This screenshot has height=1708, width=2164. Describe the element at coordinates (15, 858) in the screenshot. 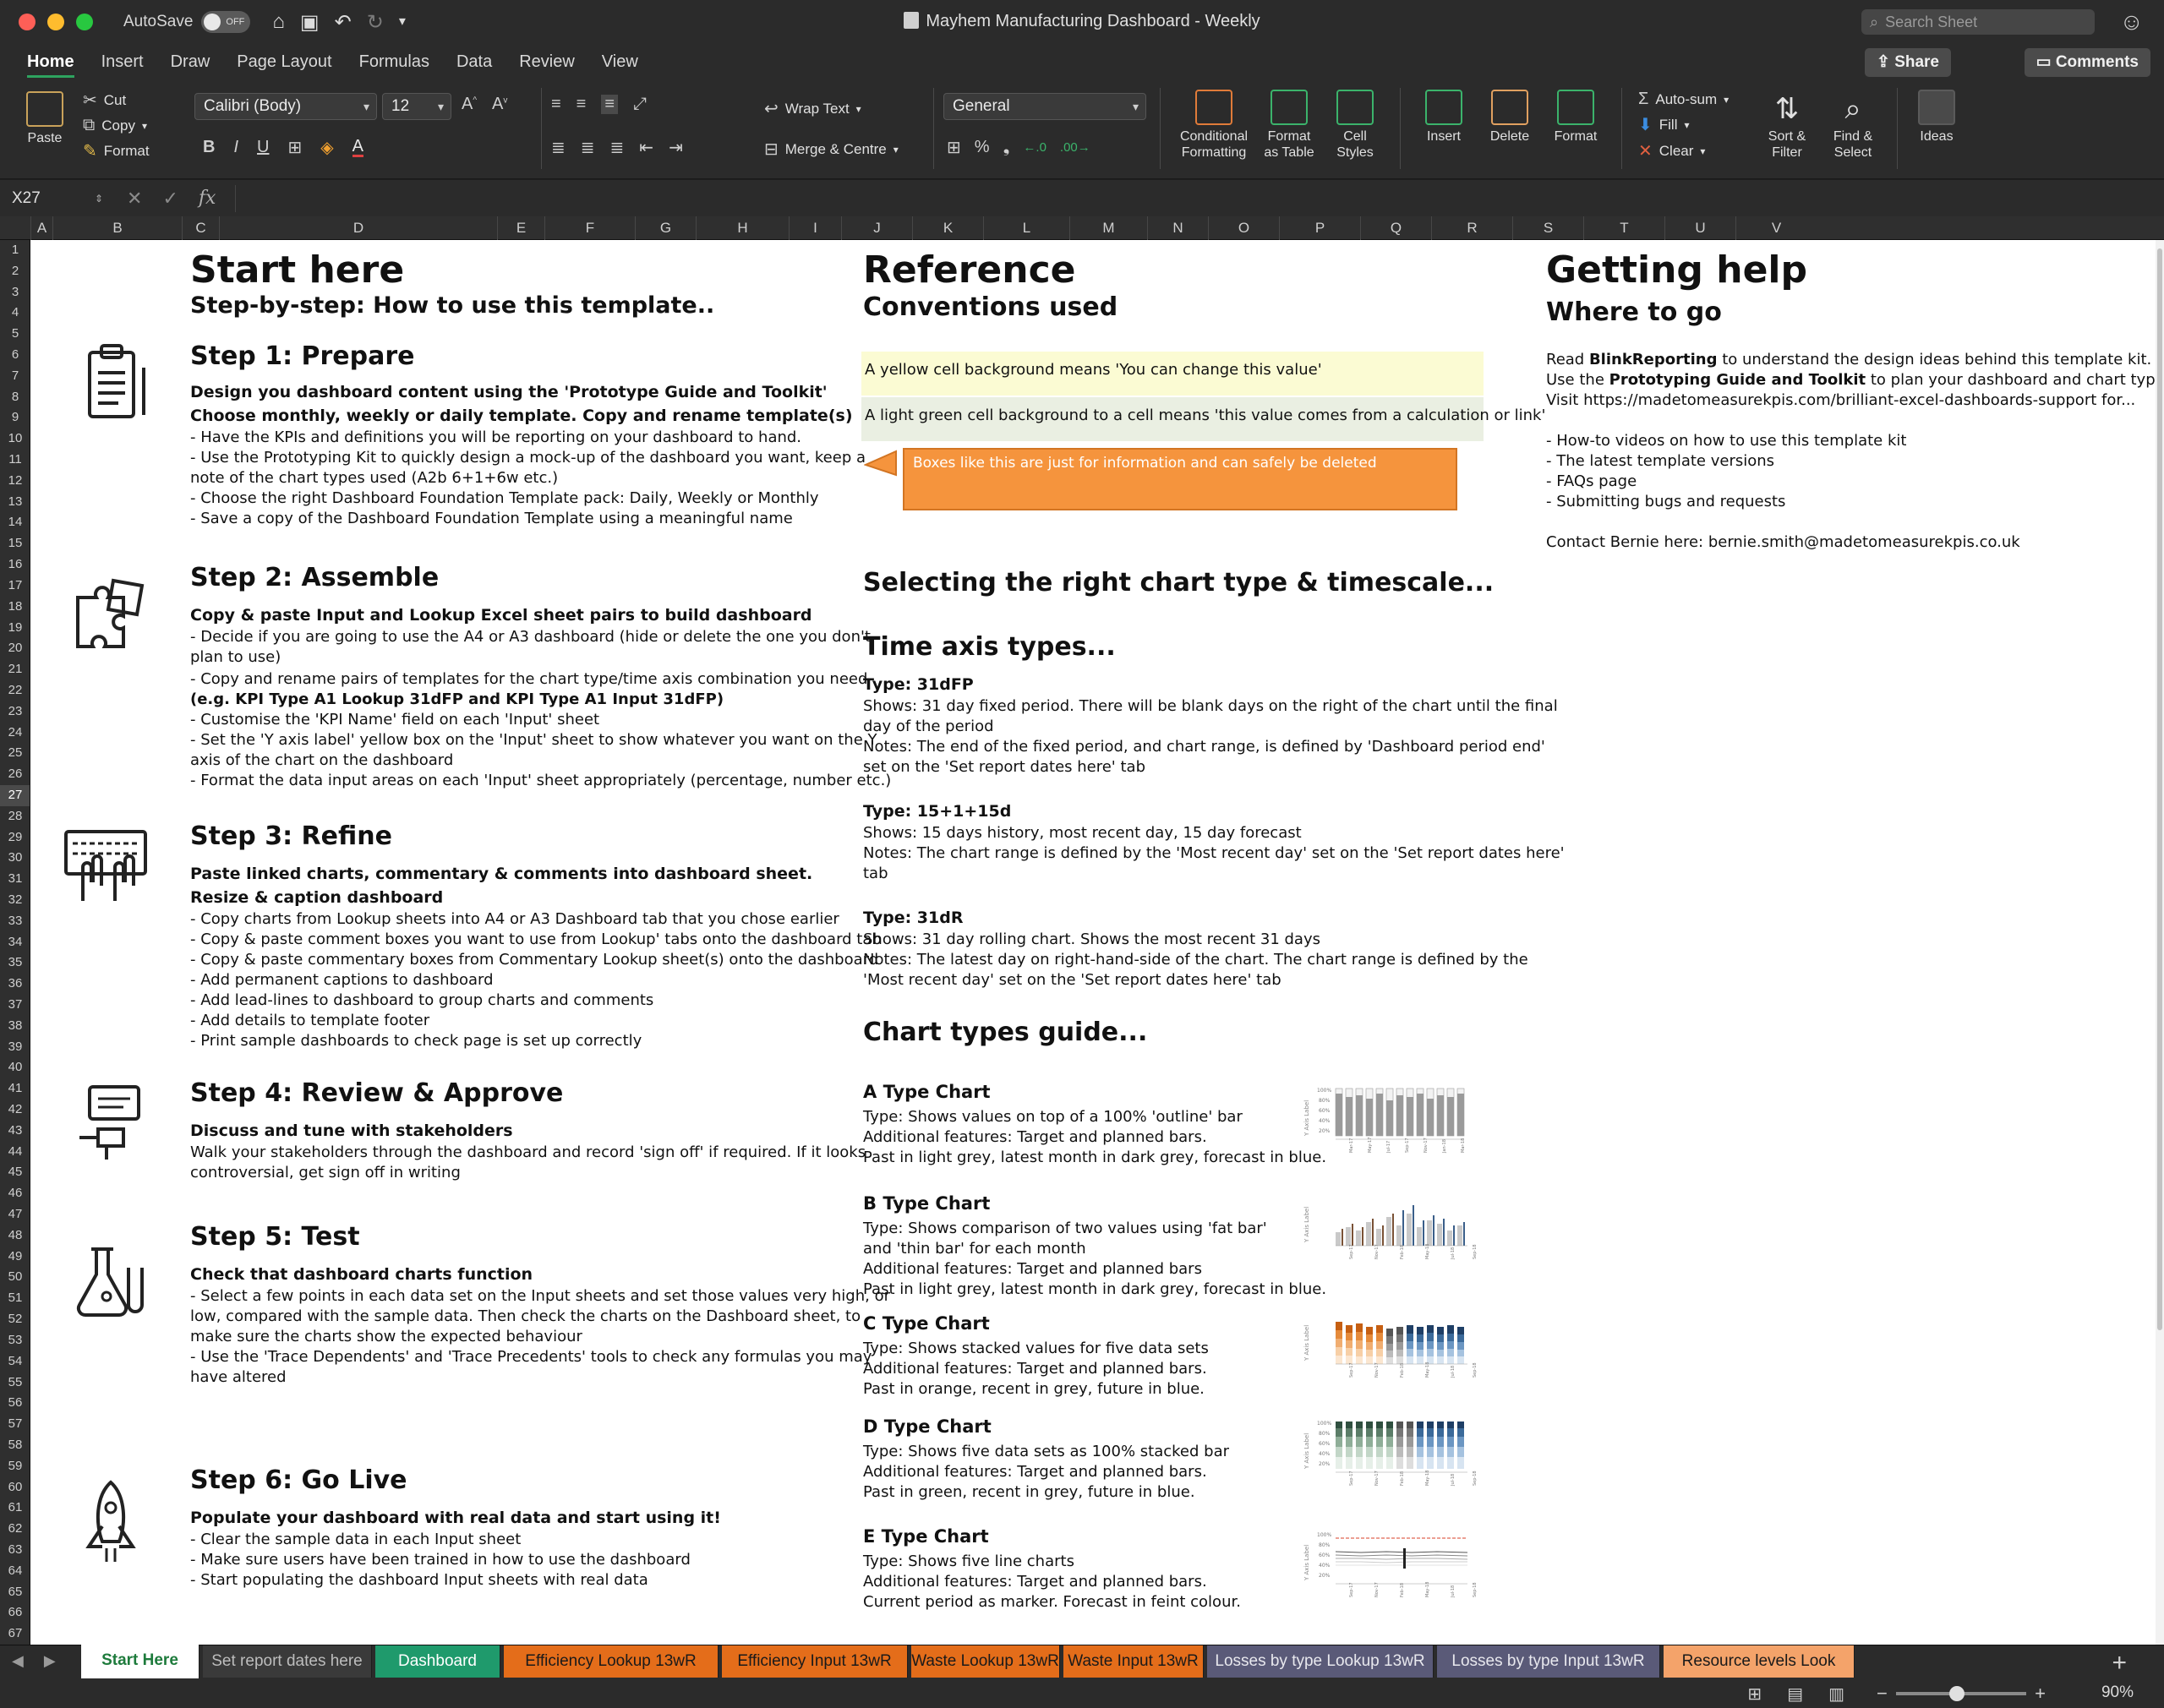

I see `row-header-30: 30` at that location.